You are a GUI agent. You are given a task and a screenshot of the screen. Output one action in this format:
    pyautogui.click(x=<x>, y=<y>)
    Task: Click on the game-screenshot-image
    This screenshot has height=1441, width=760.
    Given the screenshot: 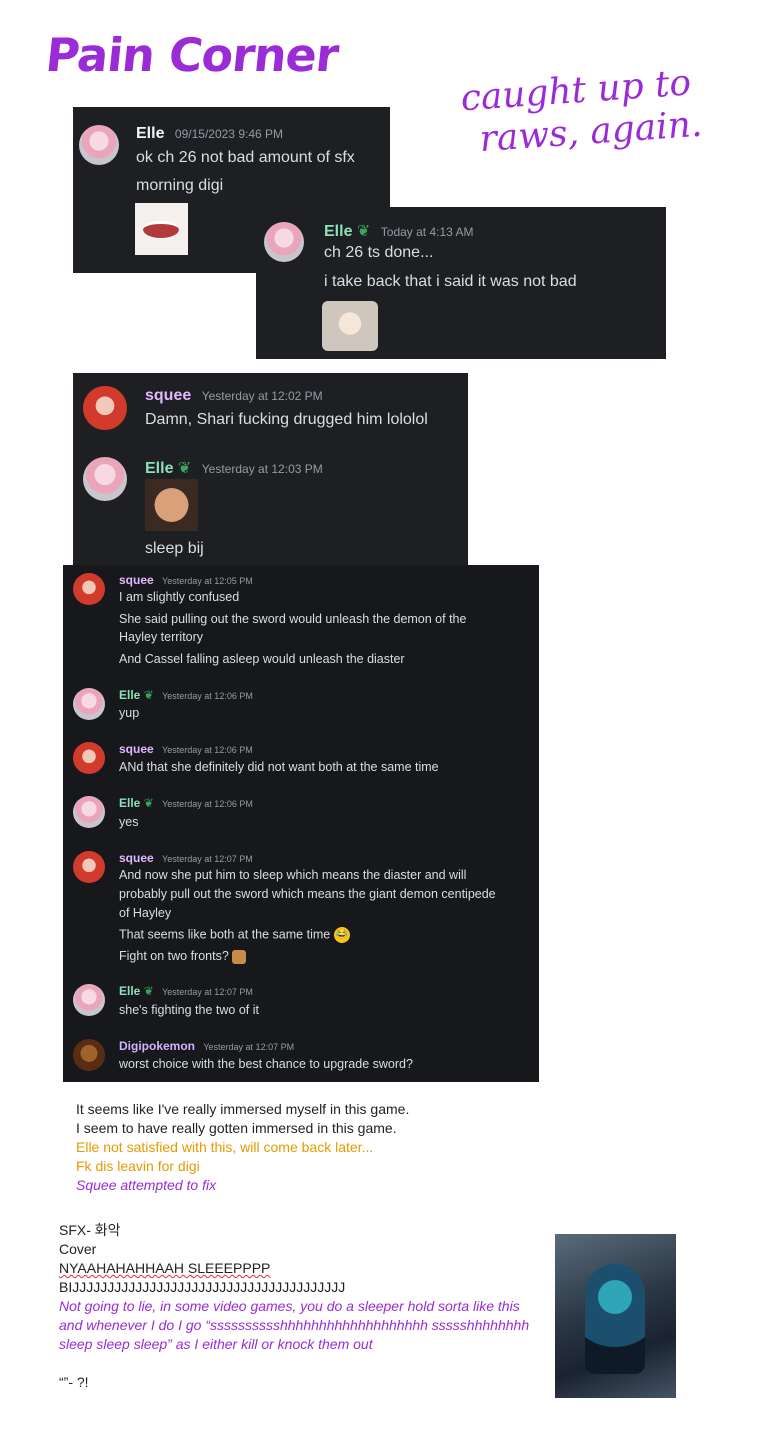 What is the action you would take?
    pyautogui.click(x=615, y=1316)
    